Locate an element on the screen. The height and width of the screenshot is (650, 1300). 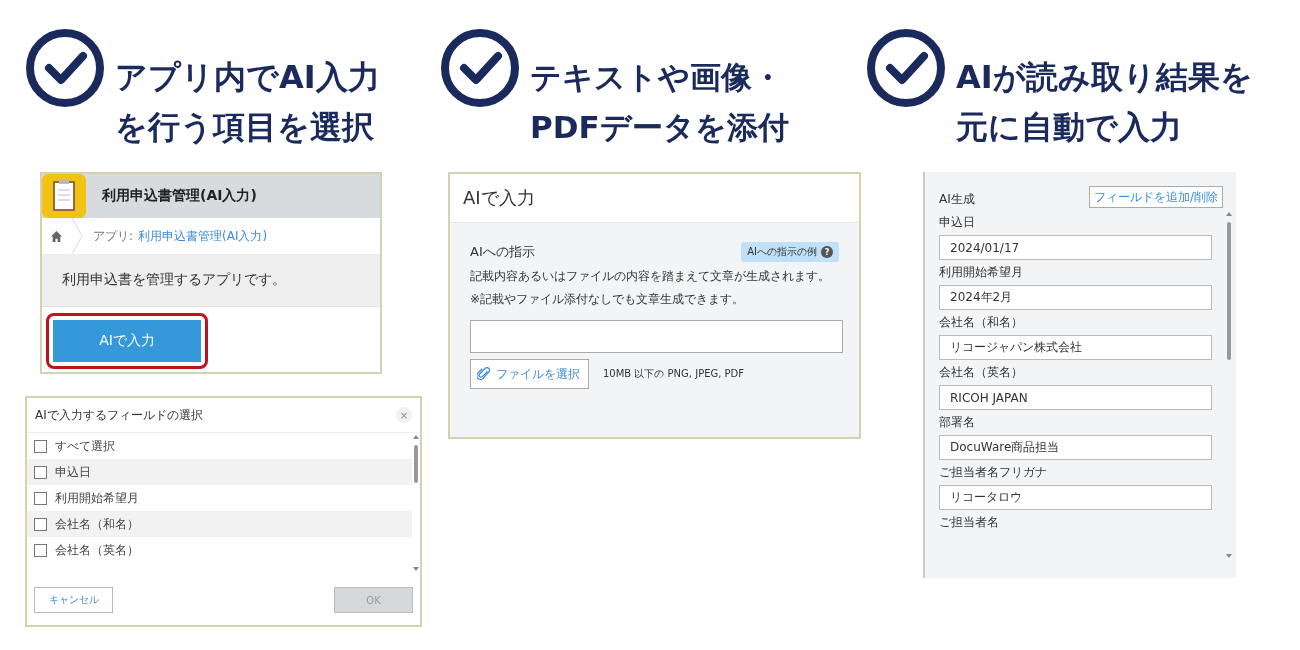
field-label: 利用開始希望月 is located at coordinates (981, 272).